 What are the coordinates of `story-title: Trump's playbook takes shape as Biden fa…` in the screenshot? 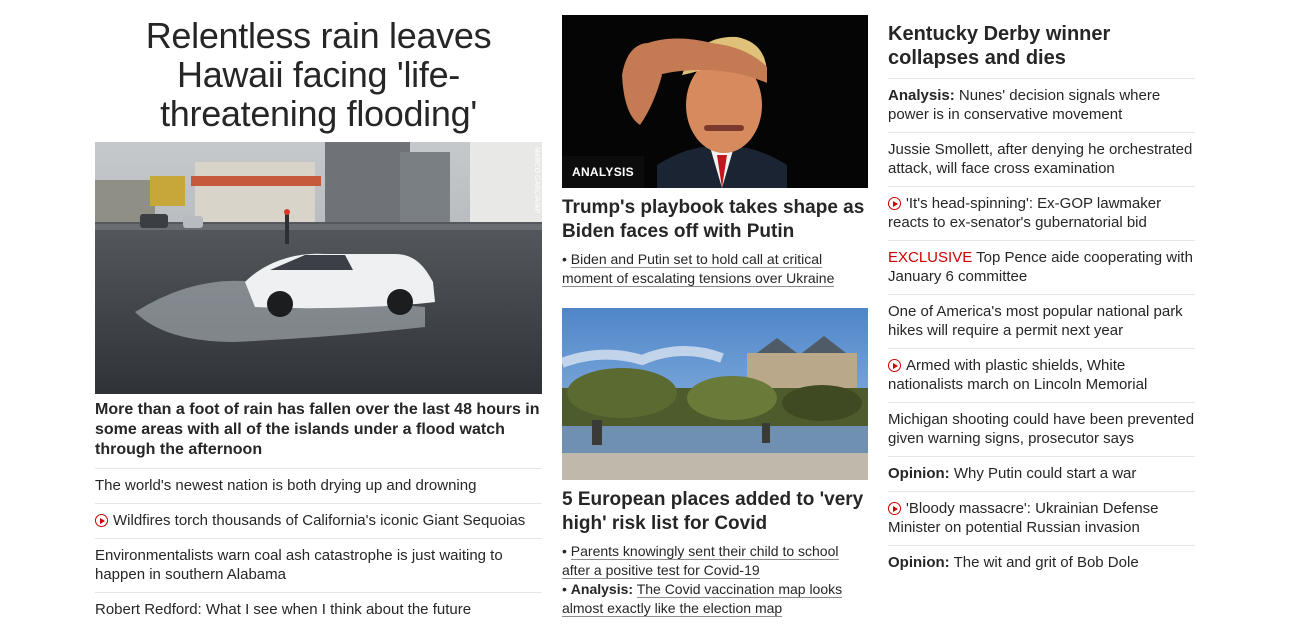 It's located at (715, 220).